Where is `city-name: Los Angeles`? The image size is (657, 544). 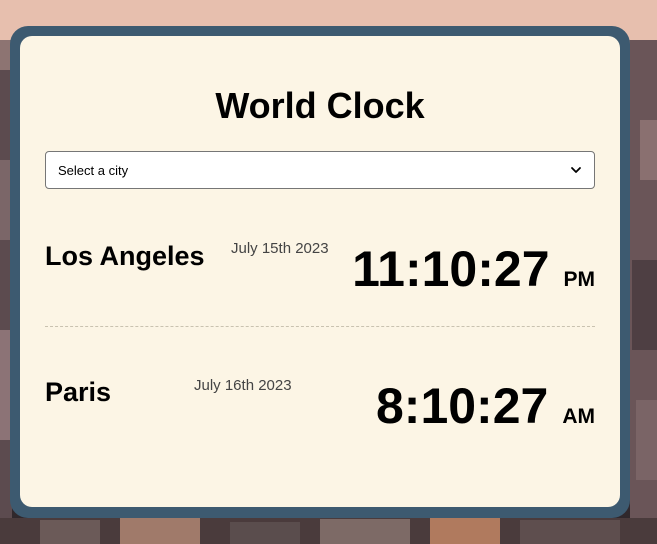 city-name: Los Angeles is located at coordinates (125, 256).